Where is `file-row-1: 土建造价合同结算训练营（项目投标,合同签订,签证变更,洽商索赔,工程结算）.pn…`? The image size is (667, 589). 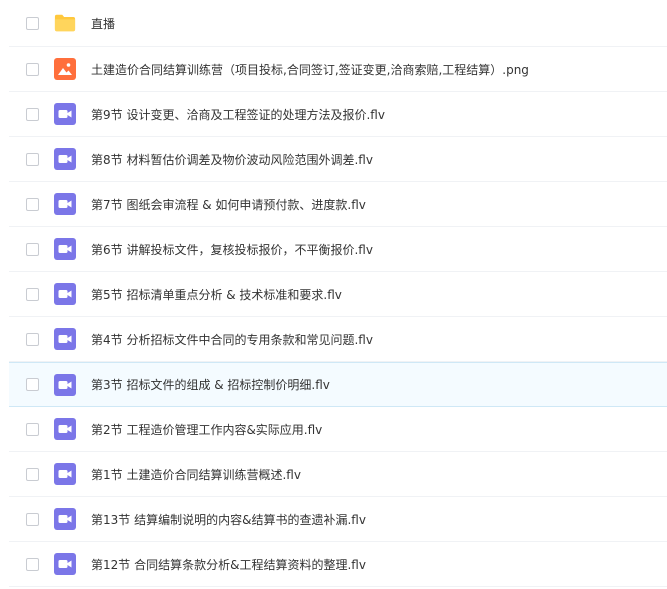
file-row-1: 土建造价合同结算训练营（项目投标,合同签订,签证变更,洽商索赔,工程结算）.pn… is located at coordinates (338, 69).